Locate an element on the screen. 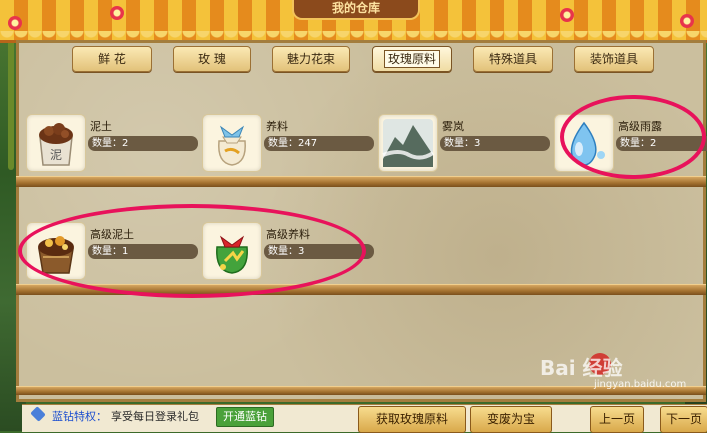 The height and width of the screenshot is (433, 707). item-soil: 泥 泥土 数量：2 is located at coordinates (115, 144).